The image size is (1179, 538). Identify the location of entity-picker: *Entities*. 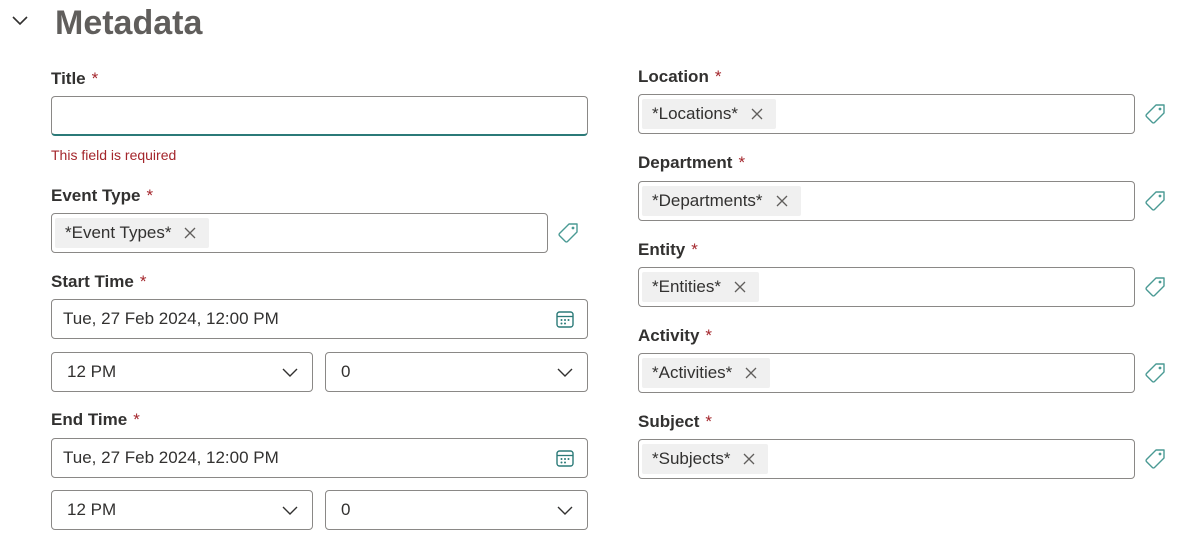
(886, 287).